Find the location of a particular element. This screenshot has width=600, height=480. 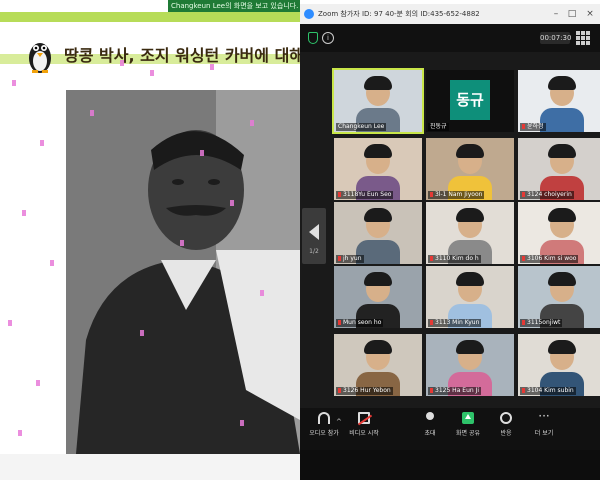

start-video-label: 비디오 시작 is located at coordinates (364, 433).